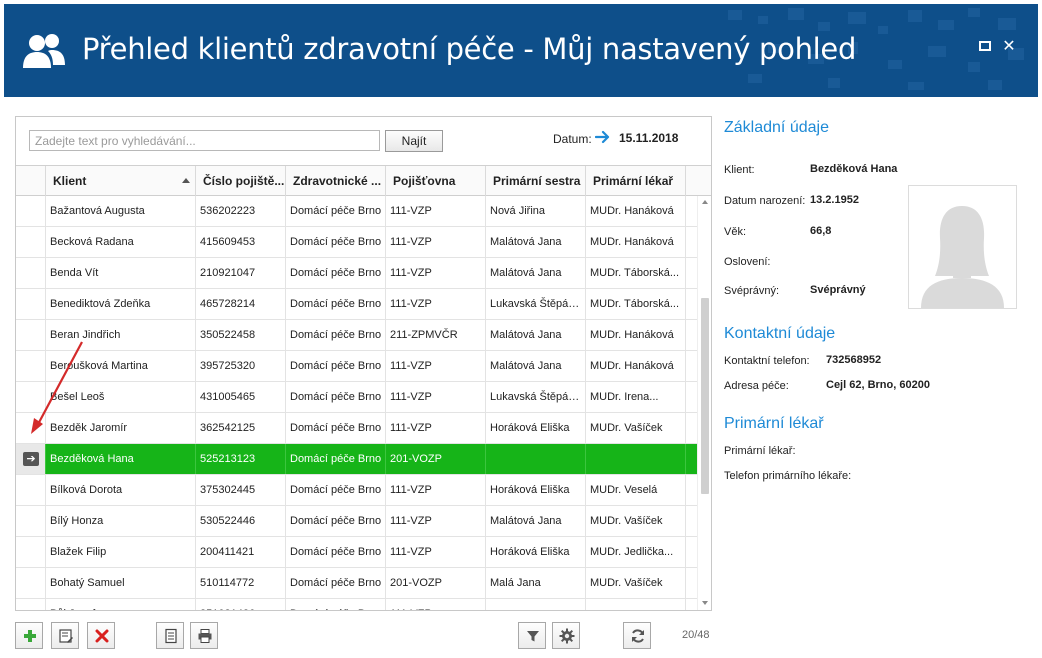 This screenshot has height=658, width=1042. Describe the element at coordinates (121, 552) in the screenshot. I see `cell-klient: Blažek Filip` at that location.